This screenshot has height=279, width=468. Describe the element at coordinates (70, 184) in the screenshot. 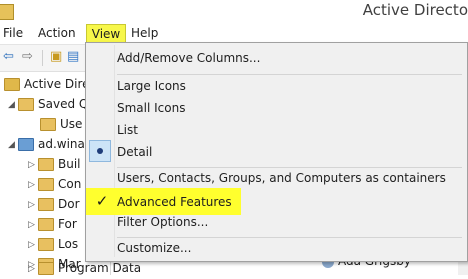

I see `tree-item-label: Con` at that location.